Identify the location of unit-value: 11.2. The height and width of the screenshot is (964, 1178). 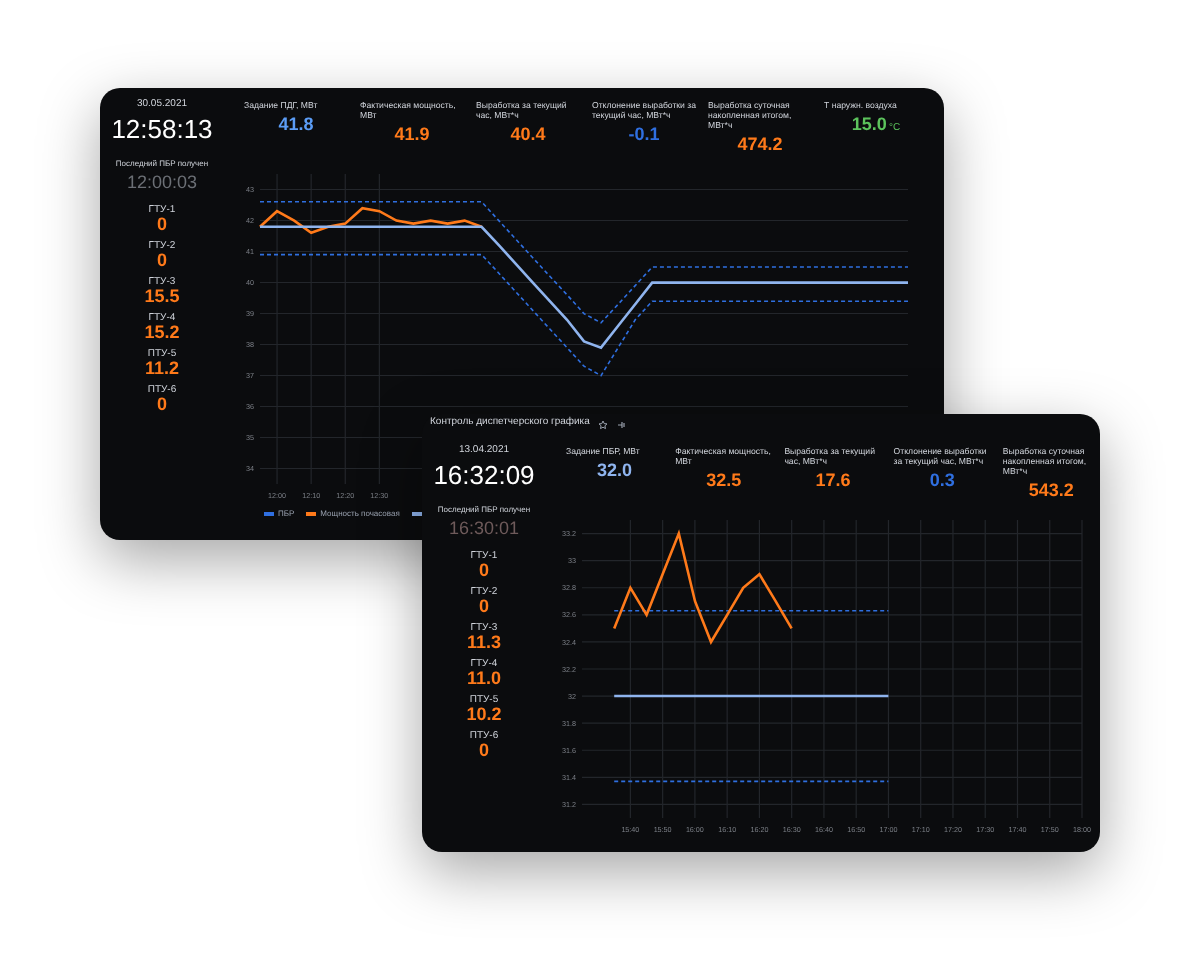
(162, 369).